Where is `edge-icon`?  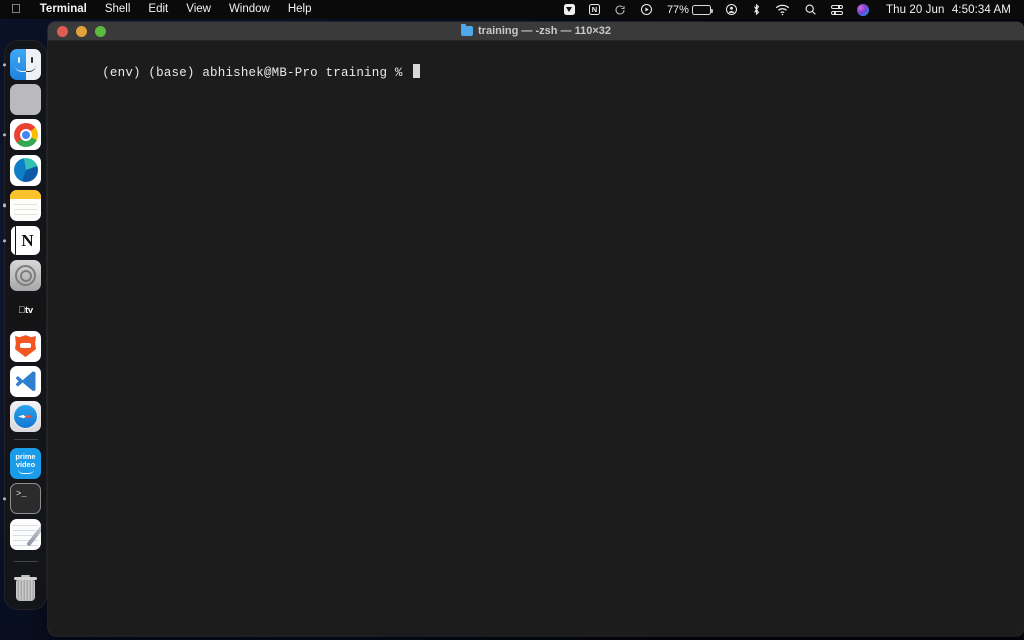
edge-icon is located at coordinates (25, 170).